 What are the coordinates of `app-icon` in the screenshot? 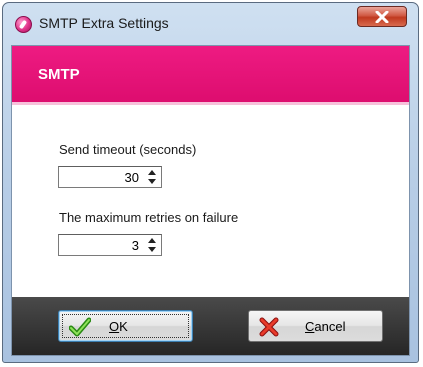 It's located at (23, 24).